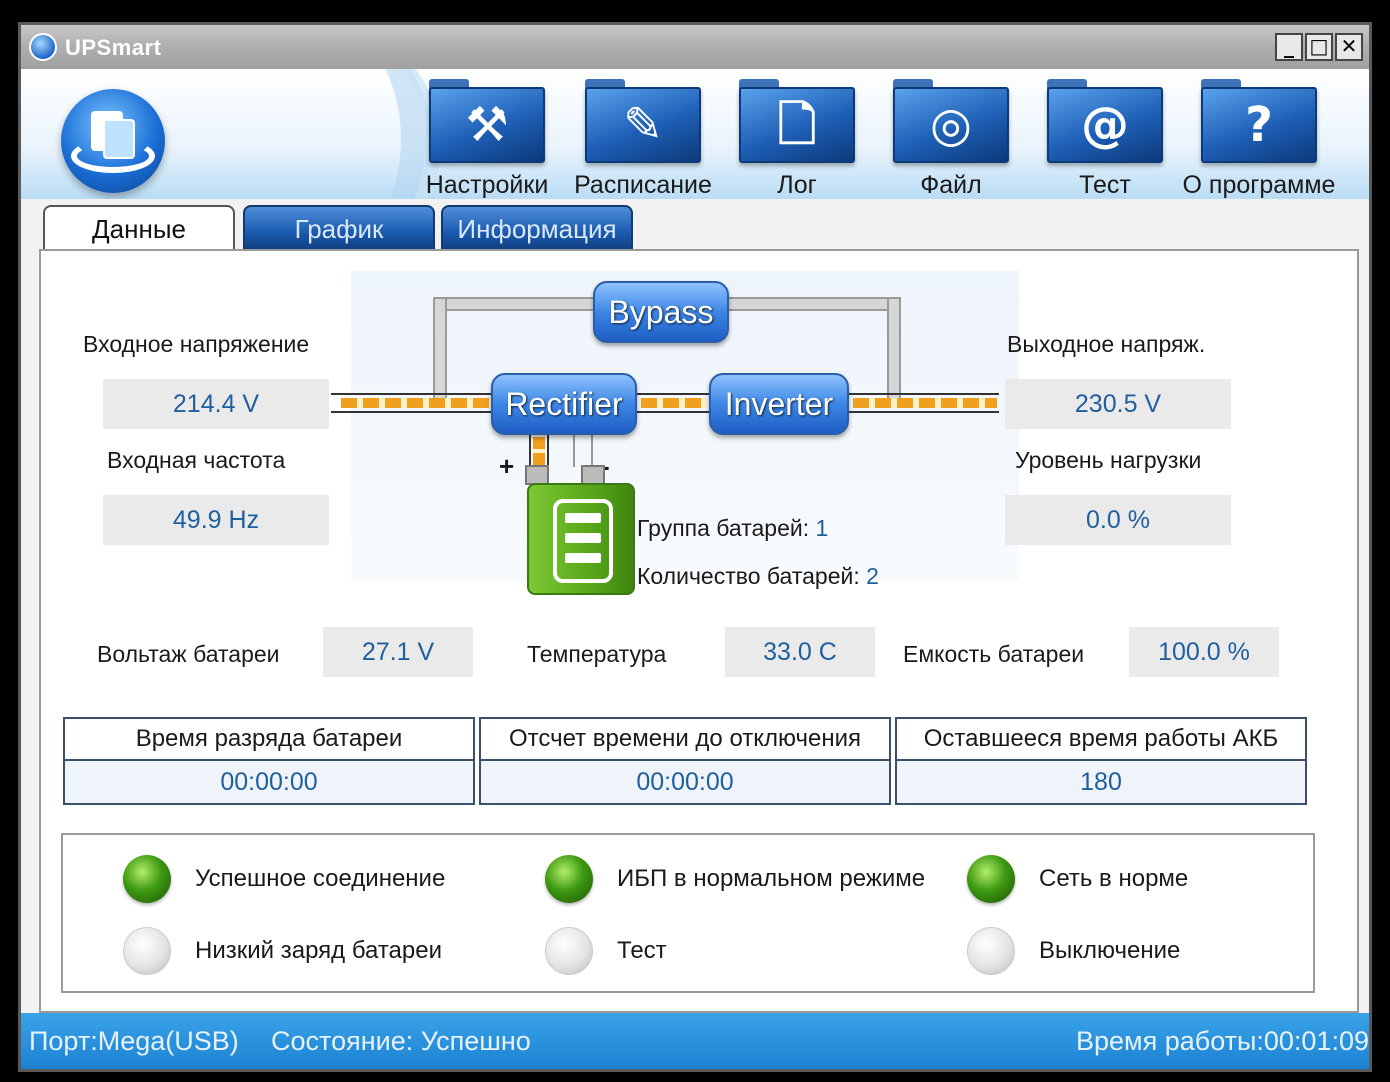  Describe the element at coordinates (1106, 344) in the screenshot. I see `output-voltage-label: Выходное напряж.` at that location.